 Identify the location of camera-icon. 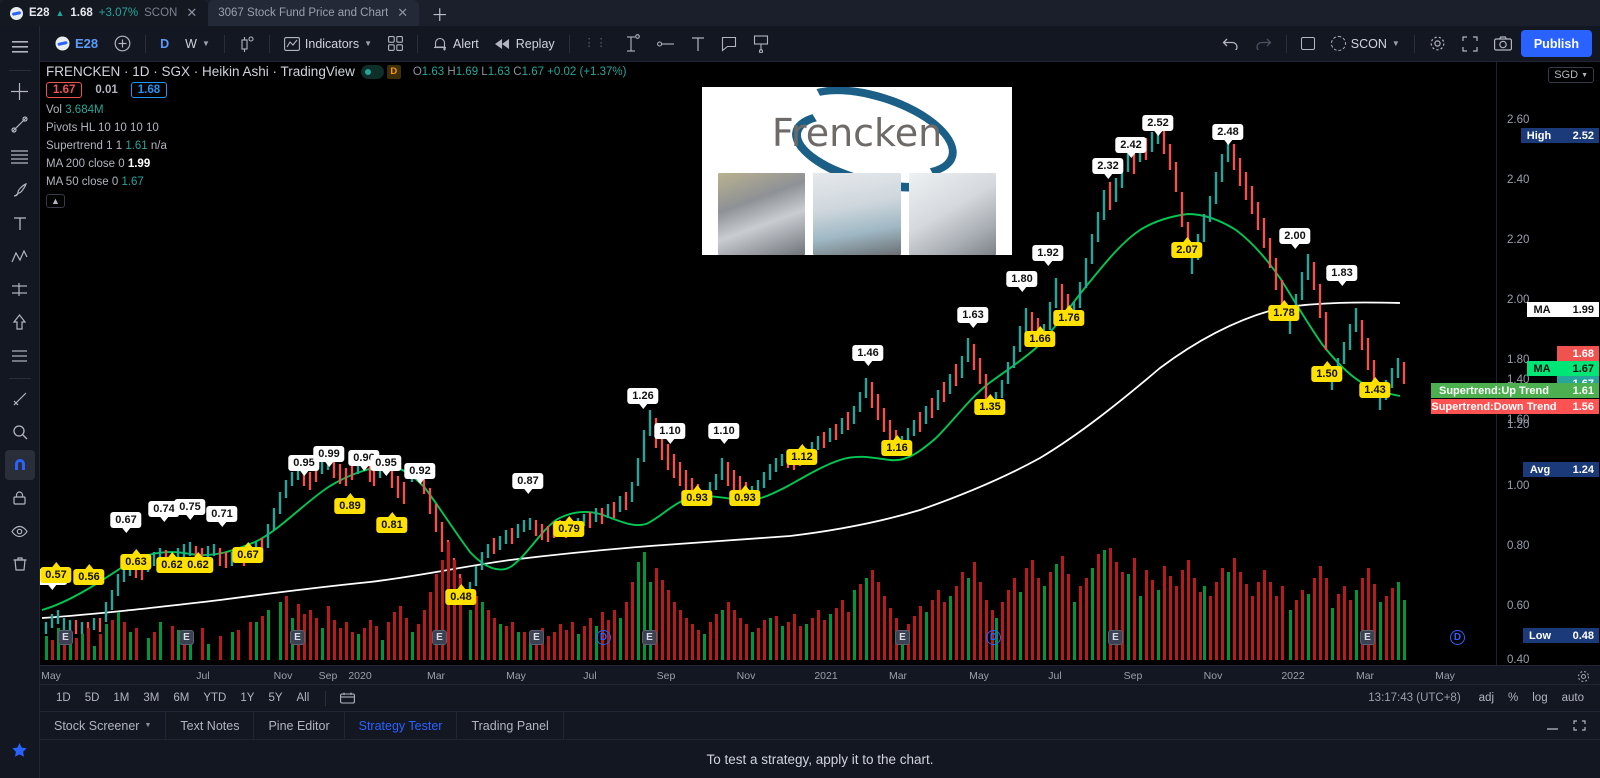
(1503, 44).